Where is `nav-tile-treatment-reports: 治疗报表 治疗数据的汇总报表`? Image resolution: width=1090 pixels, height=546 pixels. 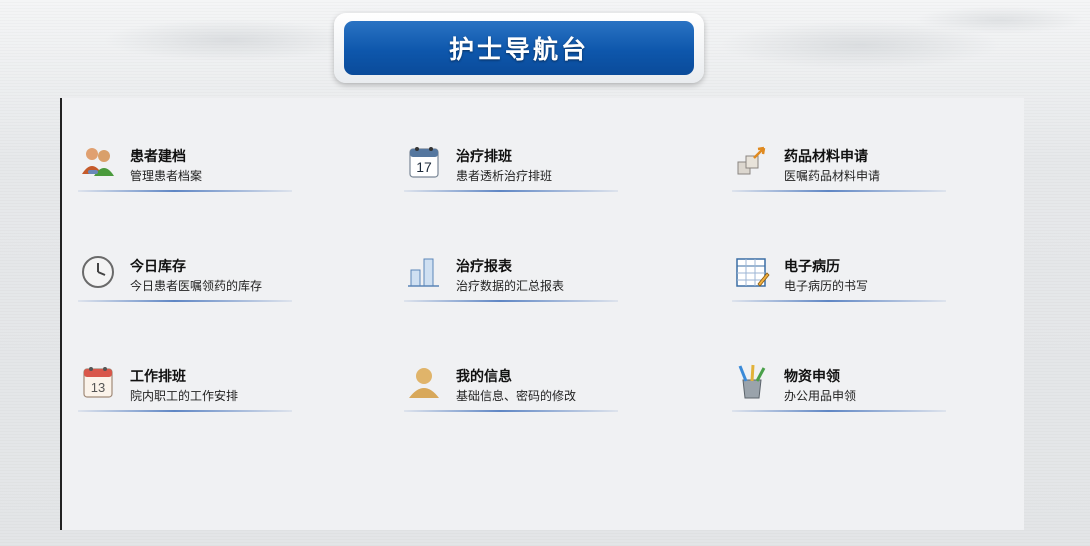 nav-tile-treatment-reports: 治疗报表 治疗数据的汇总报表 is located at coordinates (511, 279).